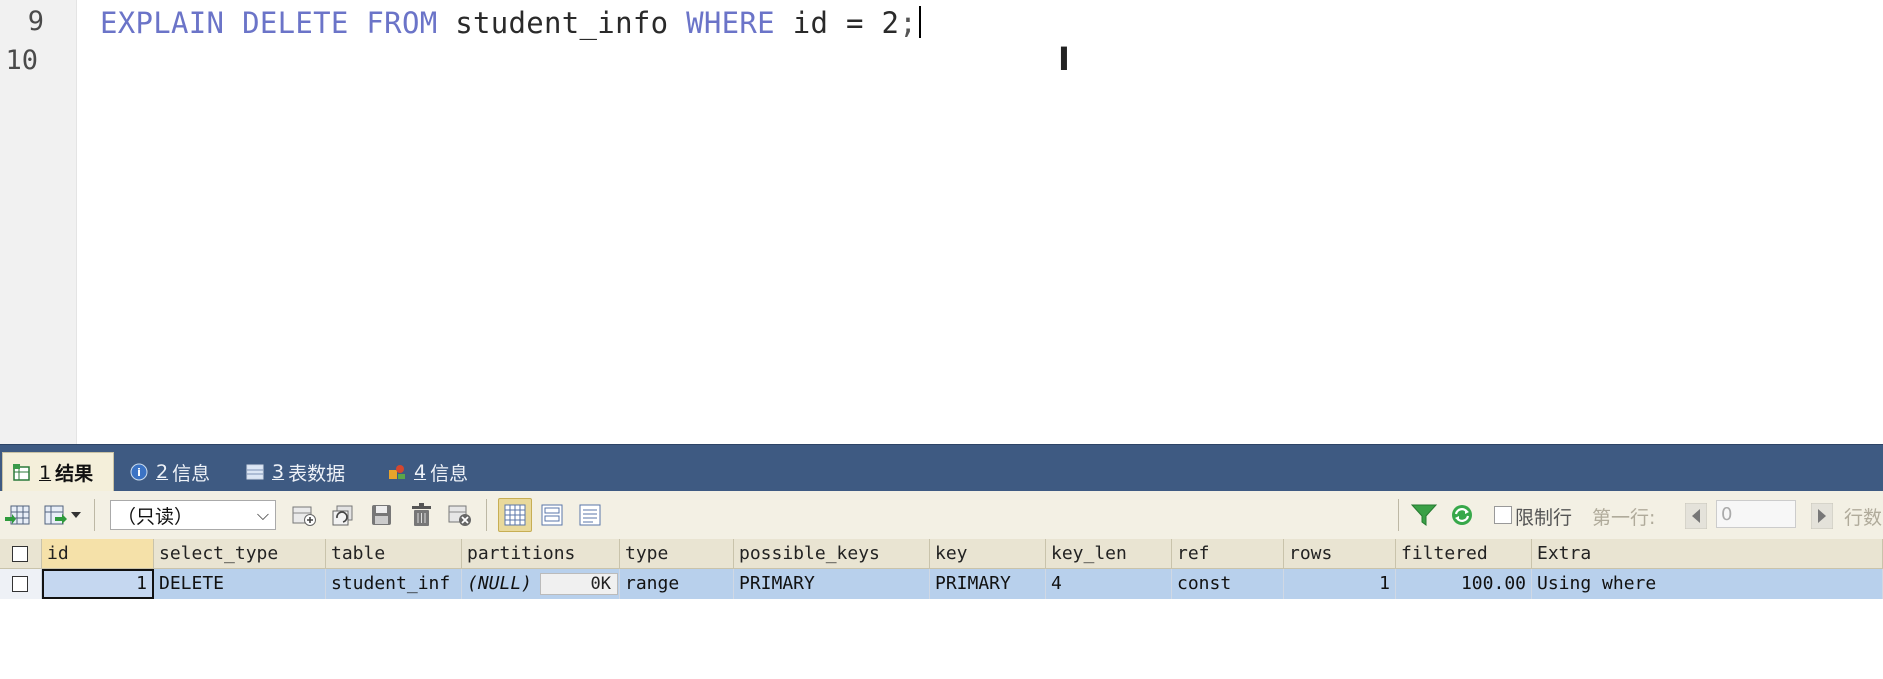 The image size is (1883, 679). I want to click on sql-terminator: ;, so click(908, 23).